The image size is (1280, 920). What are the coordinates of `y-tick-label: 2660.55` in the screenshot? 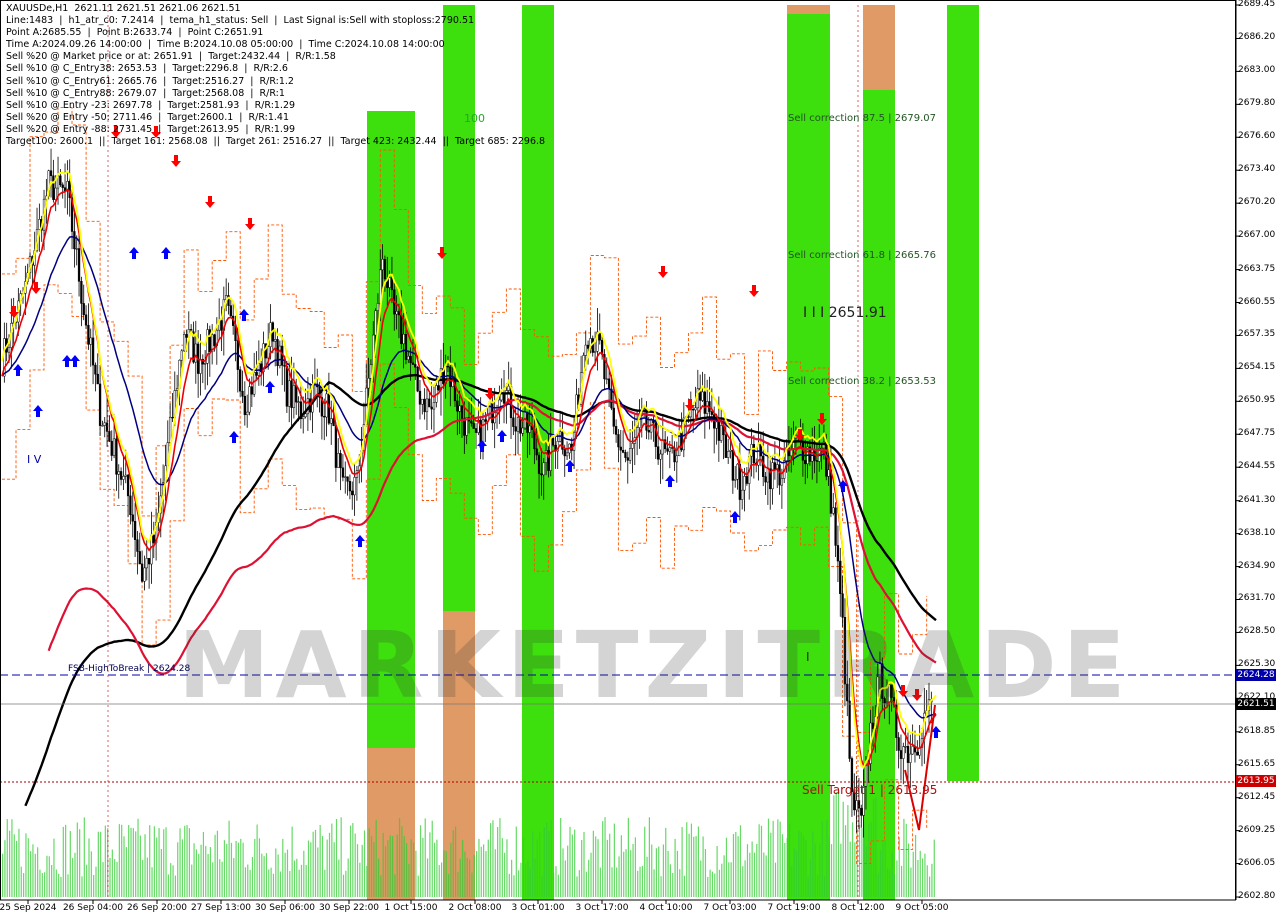 It's located at (1257, 301).